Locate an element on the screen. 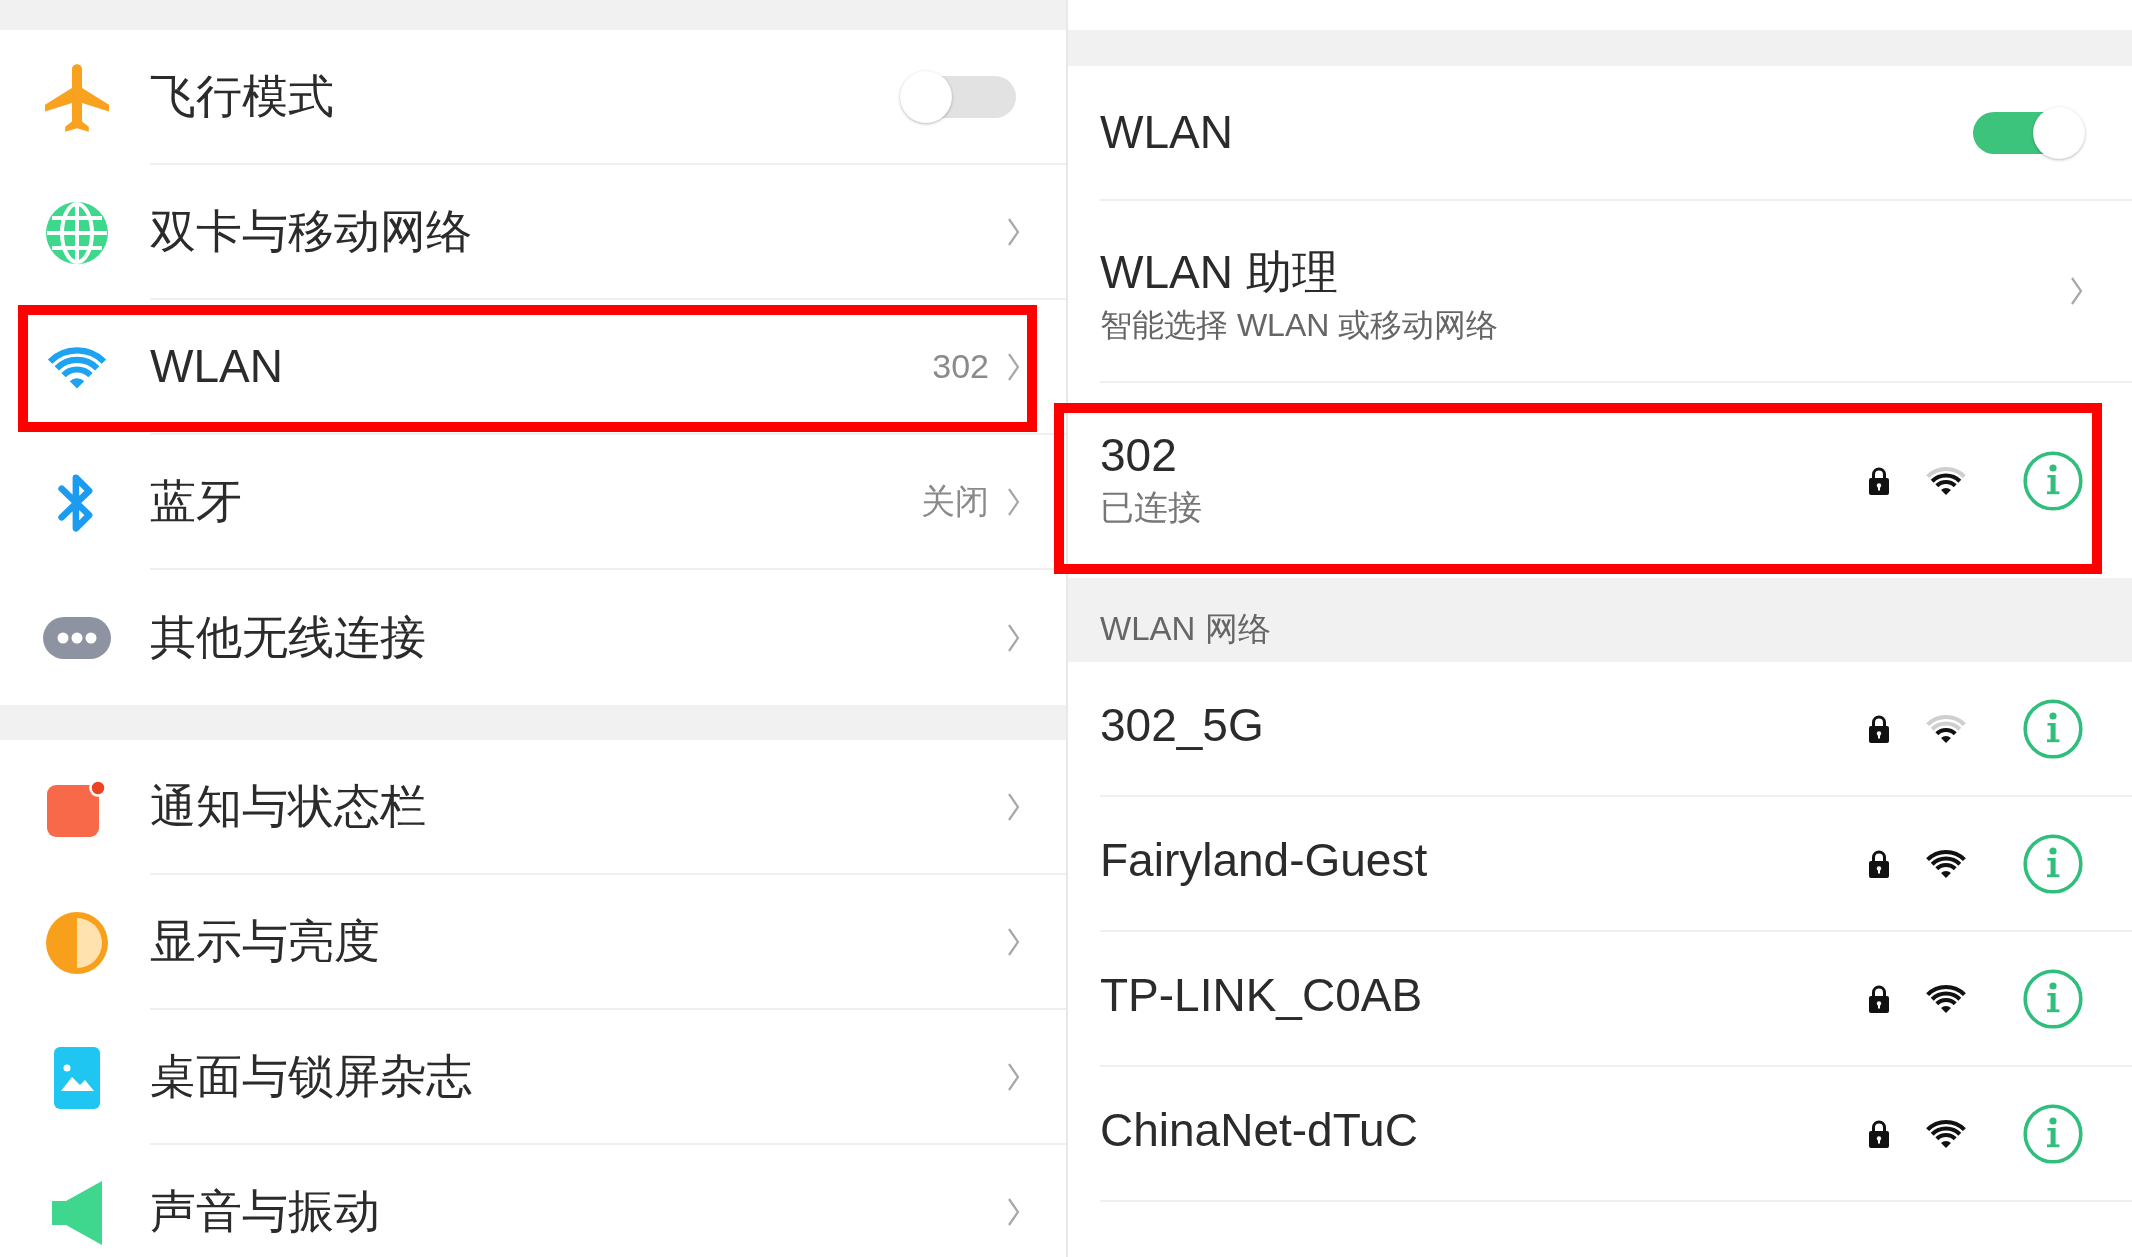  three-dots-icon is located at coordinates (77, 637).